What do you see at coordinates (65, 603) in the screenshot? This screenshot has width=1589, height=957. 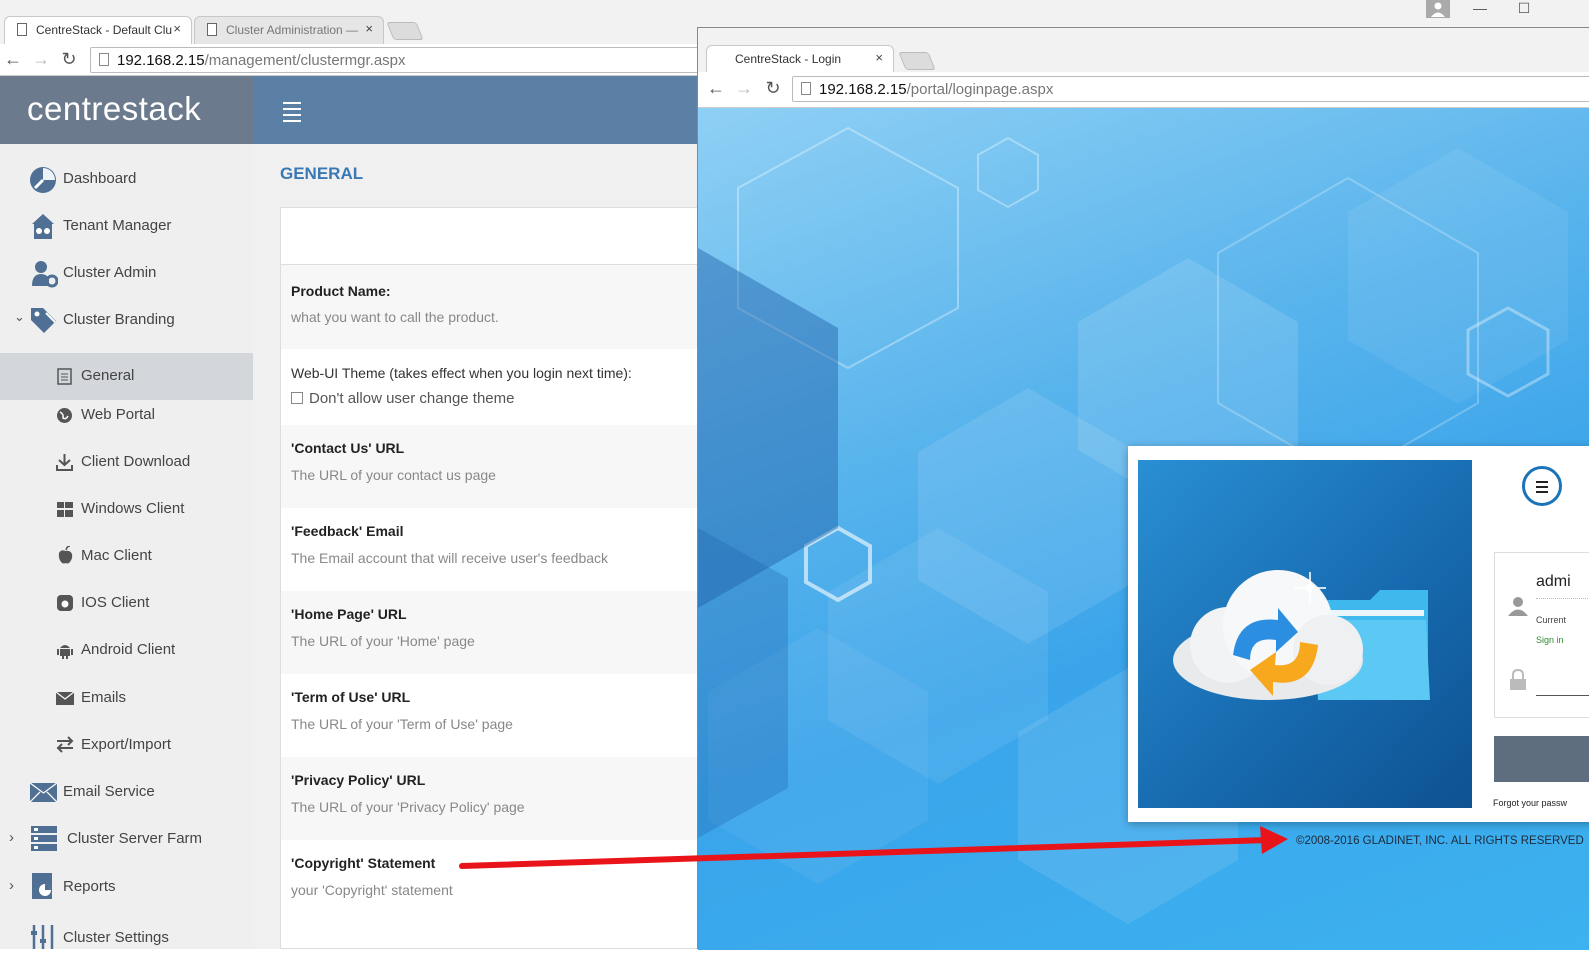 I see `ios-icon` at bounding box center [65, 603].